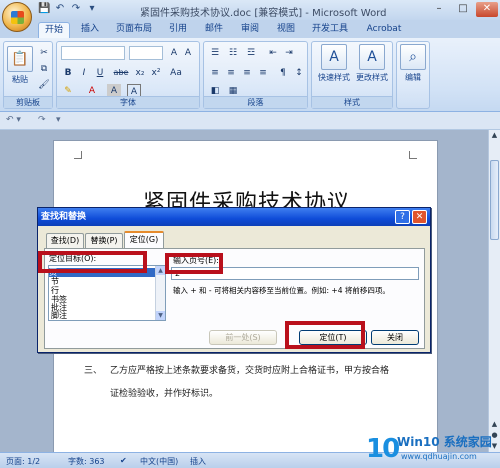  Describe the element at coordinates (86, 461) in the screenshot. I see `word-count: 字数: 363` at that location.